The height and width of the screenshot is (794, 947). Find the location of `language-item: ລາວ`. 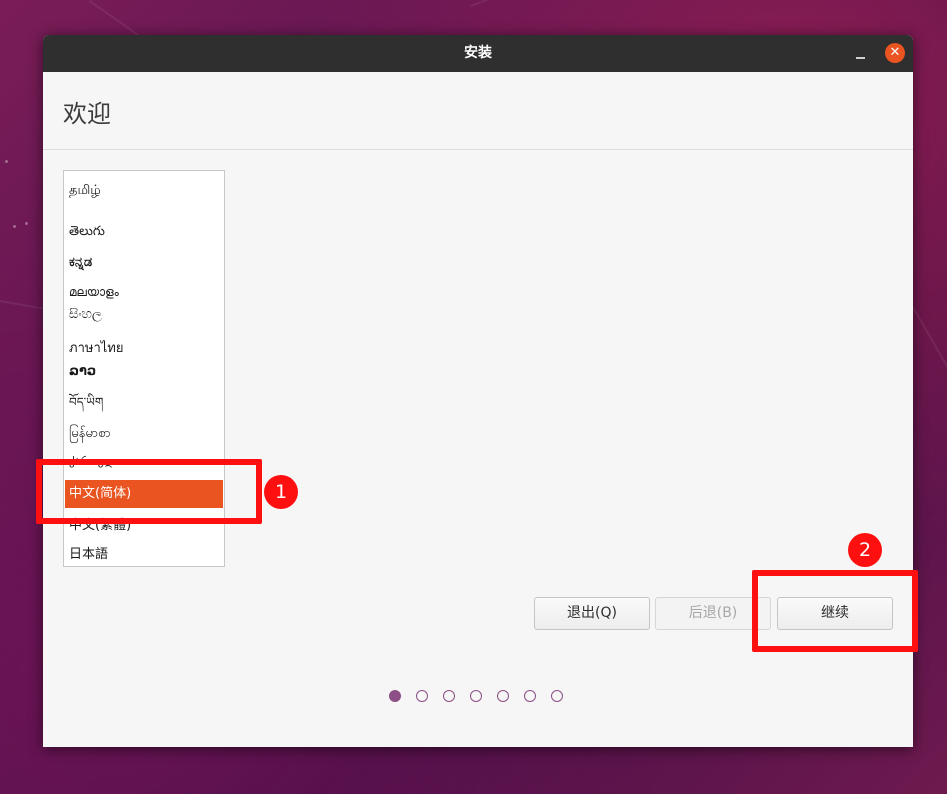

language-item: ລາວ is located at coordinates (144, 371).